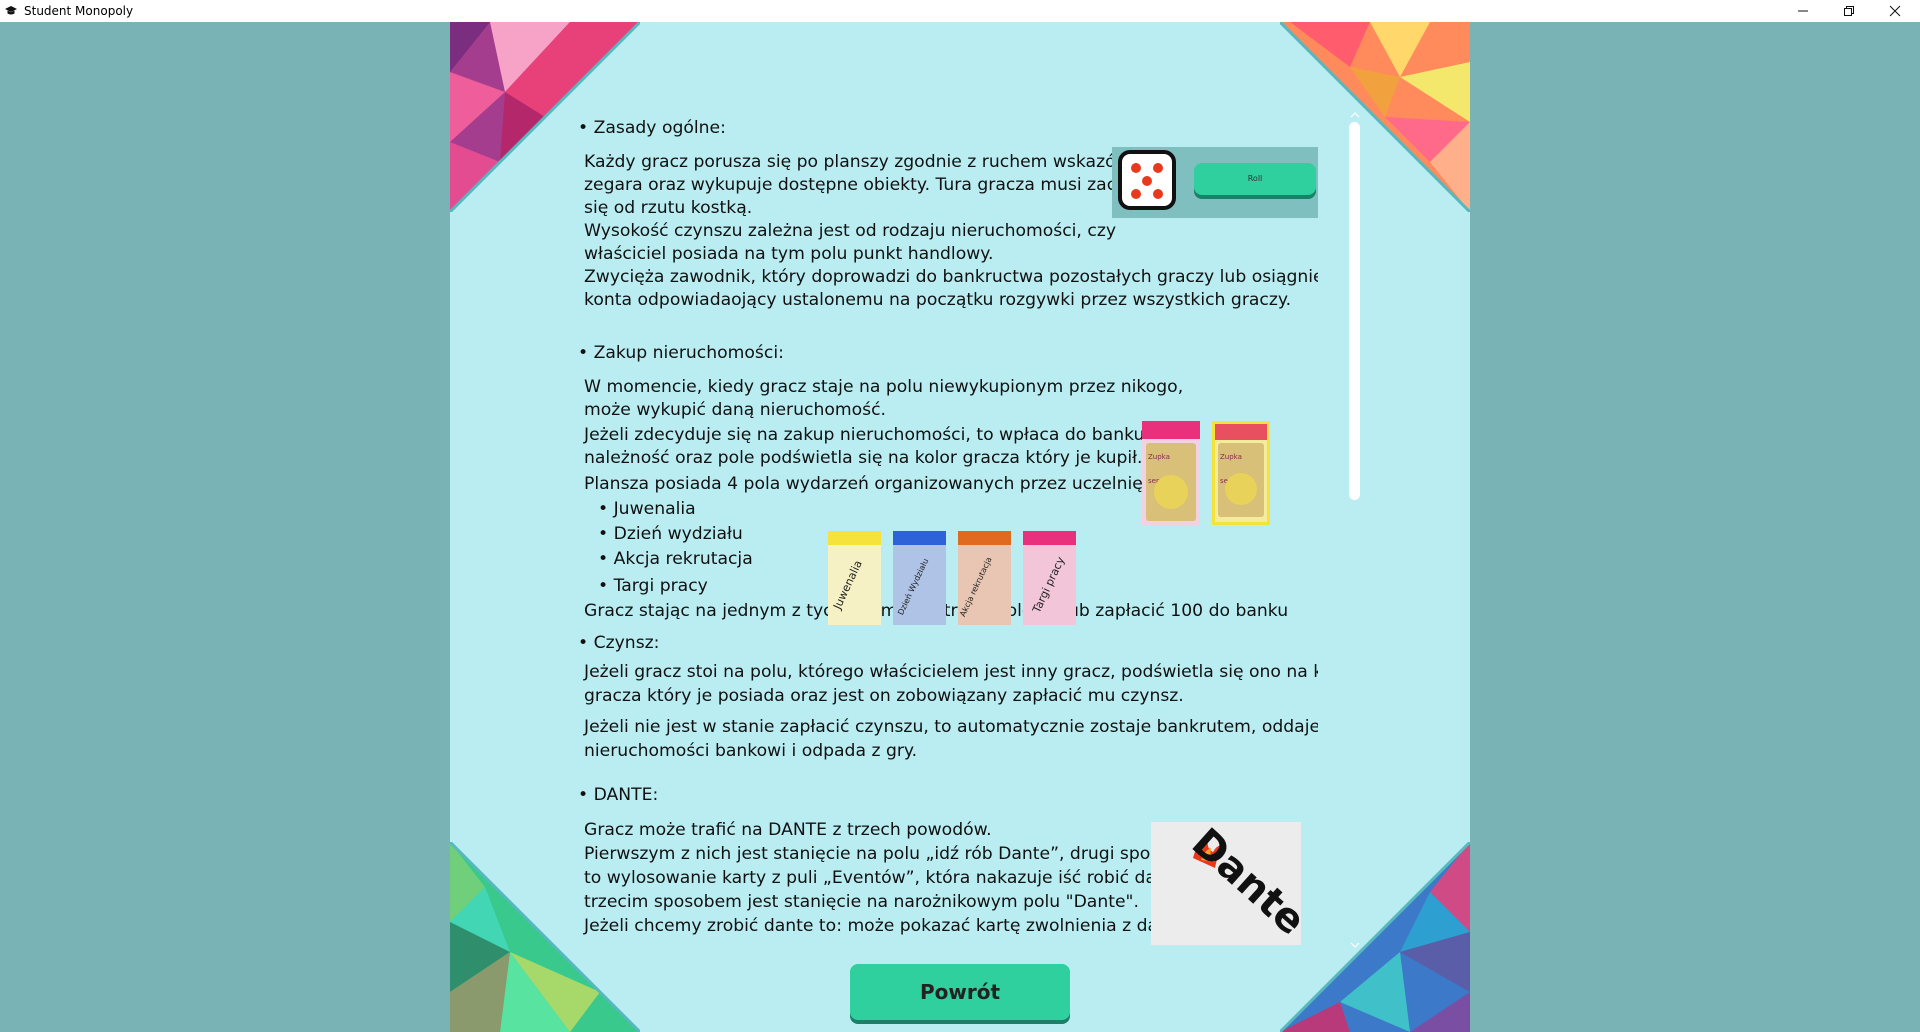 The height and width of the screenshot is (1032, 1920). Describe the element at coordinates (1147, 180) in the screenshot. I see `dice-icon` at that location.